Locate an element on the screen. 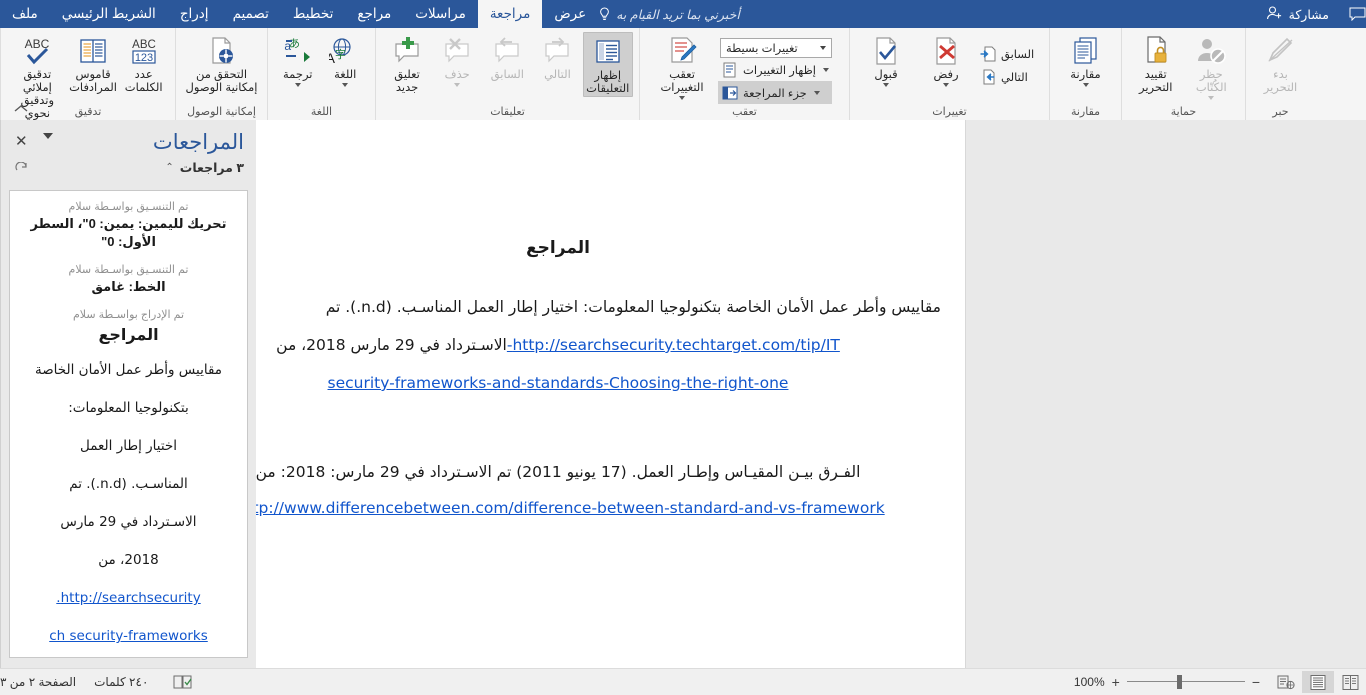  changes-small-column: السابق التالي is located at coordinates (1006, 60).